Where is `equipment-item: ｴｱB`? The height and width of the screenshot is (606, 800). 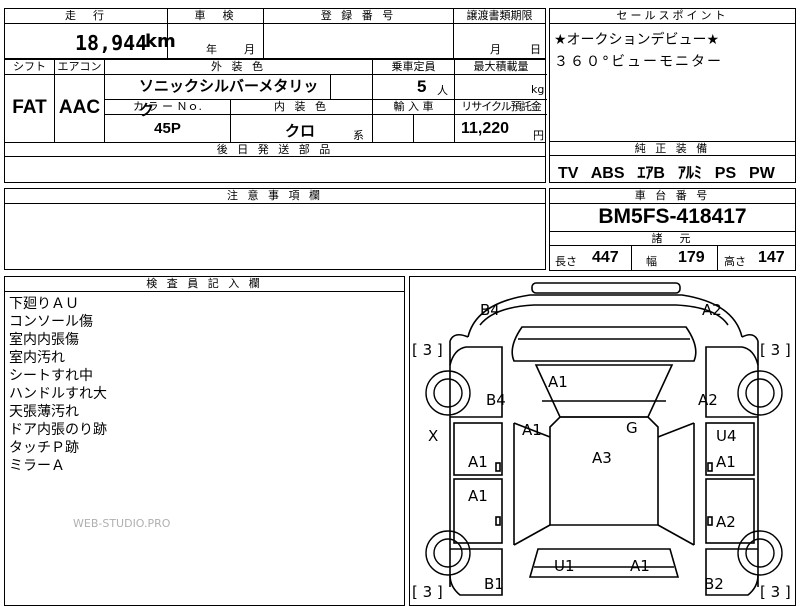 equipment-item: ｴｱB is located at coordinates (651, 173).